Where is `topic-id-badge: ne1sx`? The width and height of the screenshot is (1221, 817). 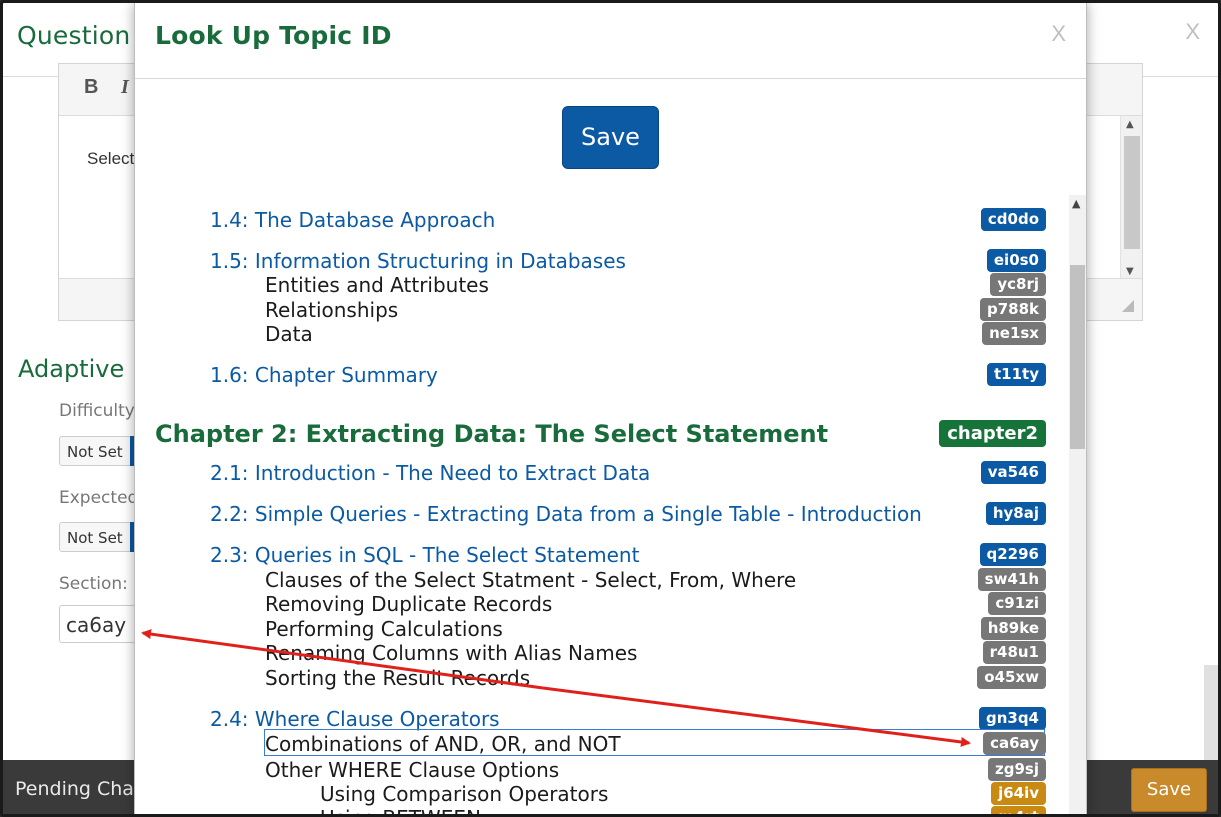
topic-id-badge: ne1sx is located at coordinates (1014, 333).